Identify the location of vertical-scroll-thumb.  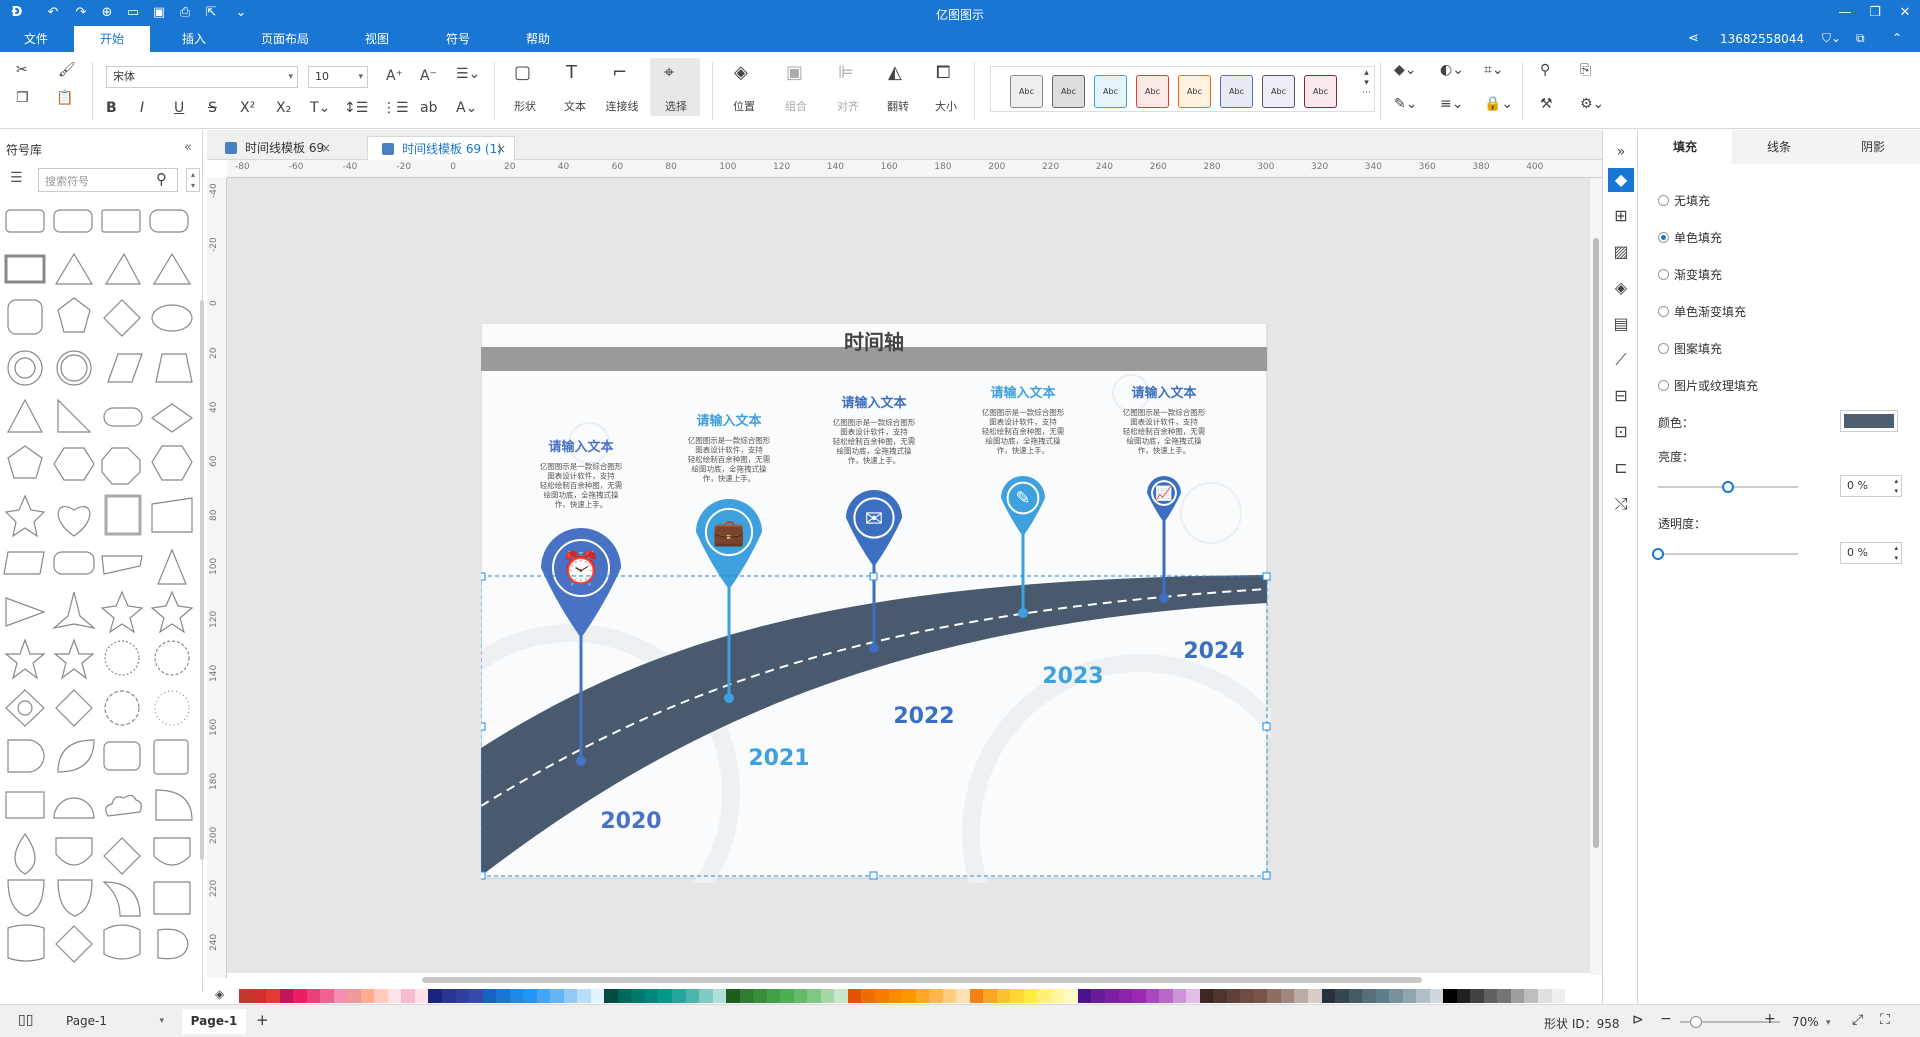
(1596, 543).